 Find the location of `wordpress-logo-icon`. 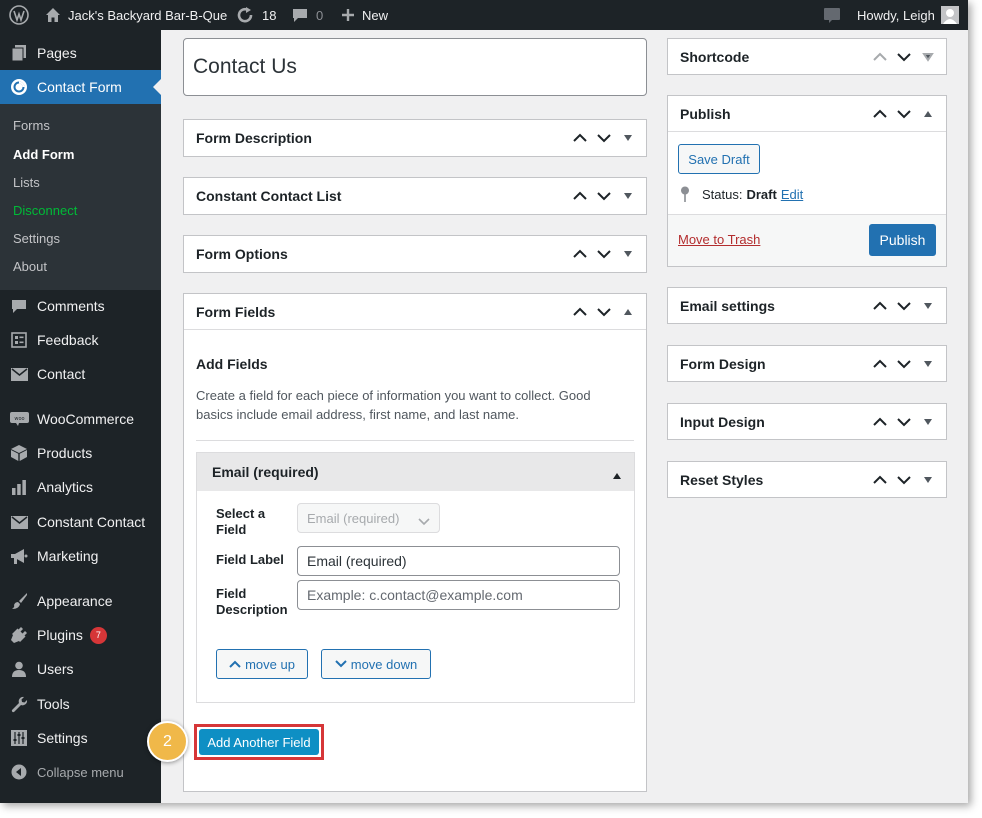

wordpress-logo-icon is located at coordinates (19, 15).